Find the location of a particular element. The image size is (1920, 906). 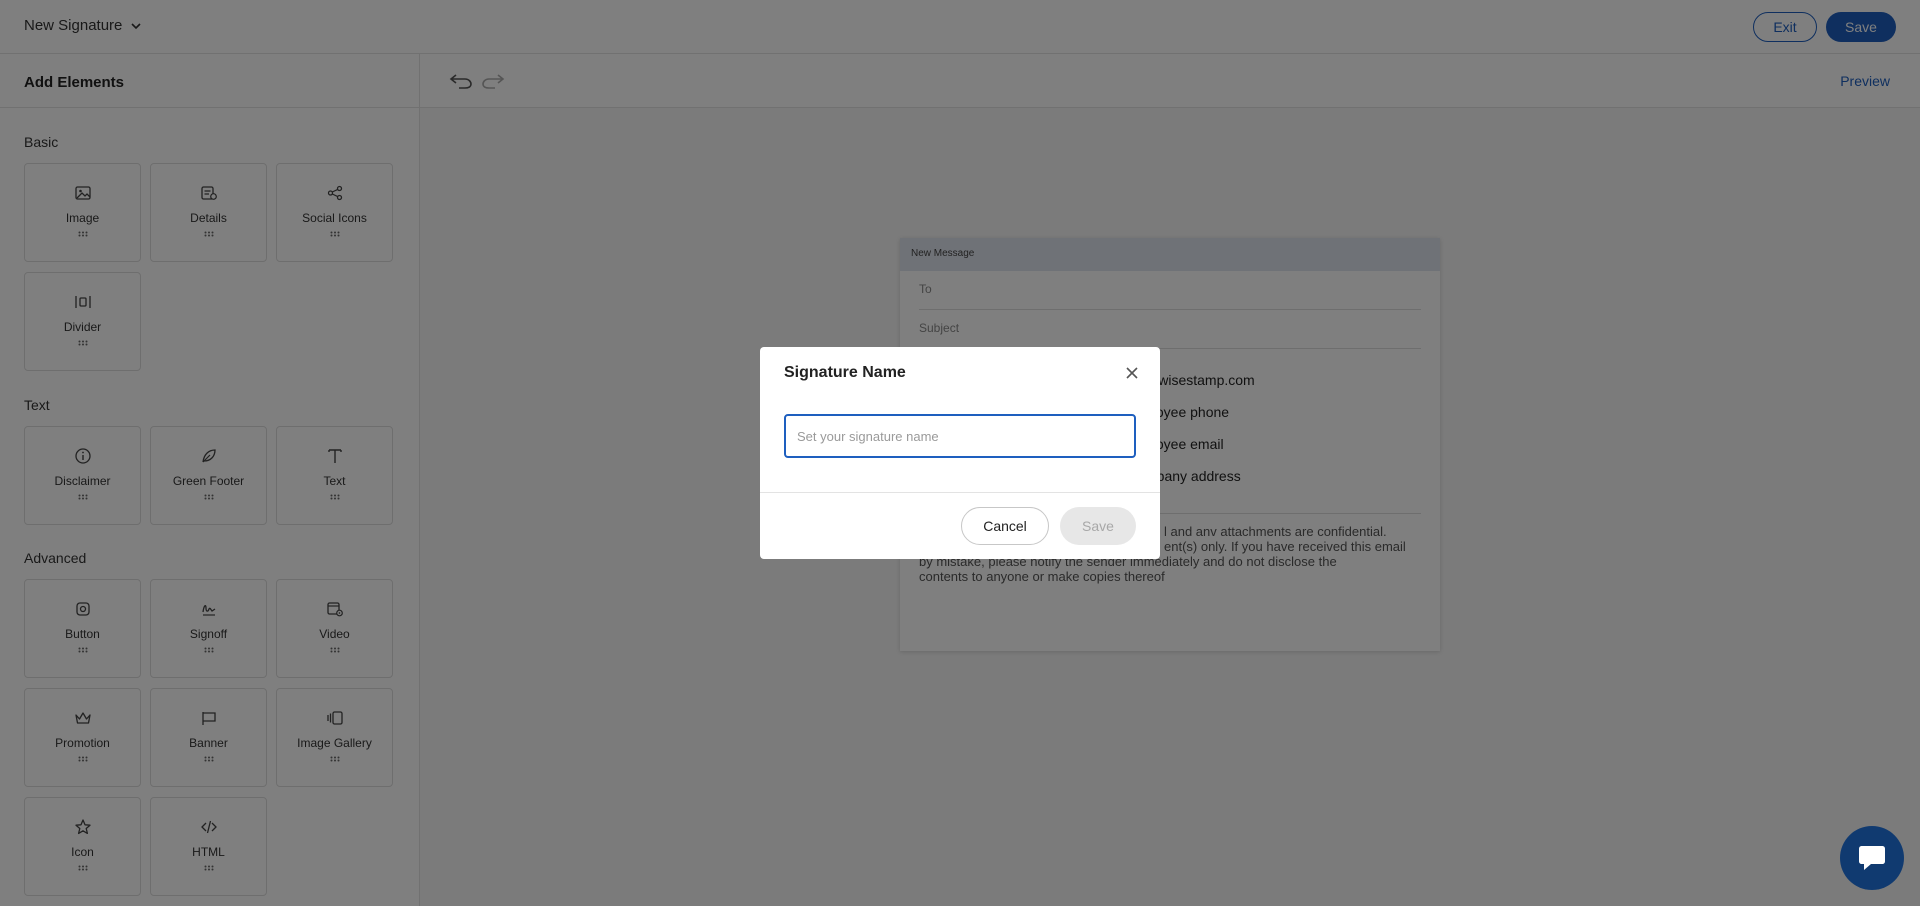

chat-launcher-button is located at coordinates (1872, 858).